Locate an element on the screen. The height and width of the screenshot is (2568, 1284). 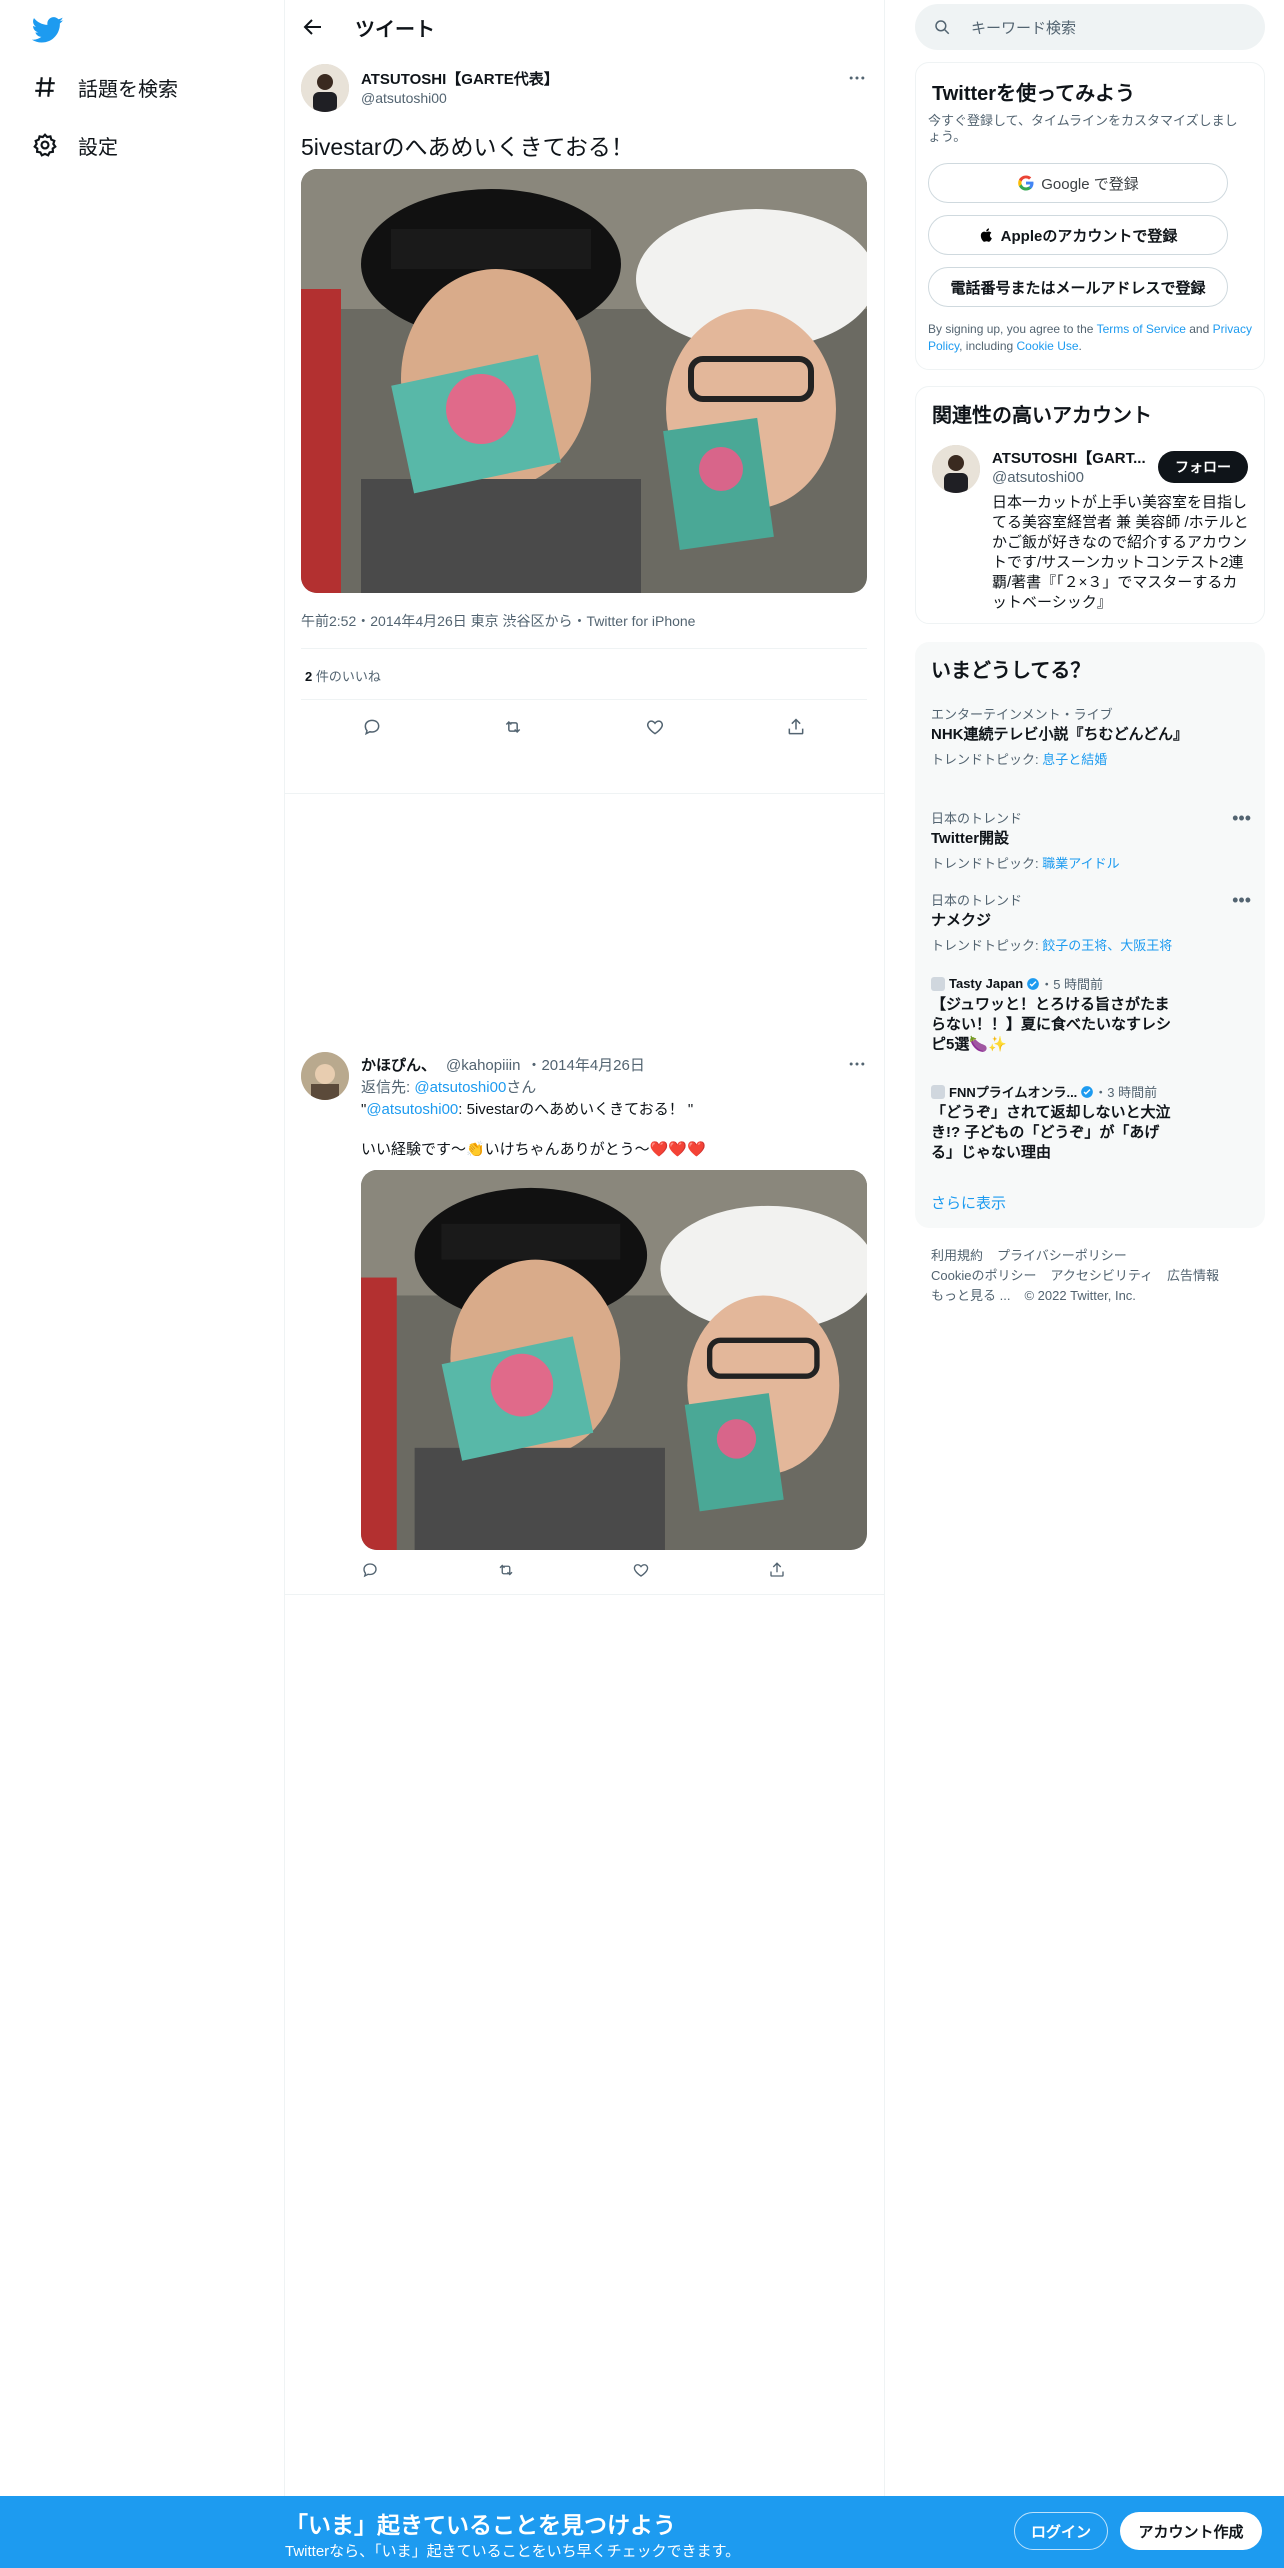
terms-link: Terms of Service is located at coordinates (1141, 329).